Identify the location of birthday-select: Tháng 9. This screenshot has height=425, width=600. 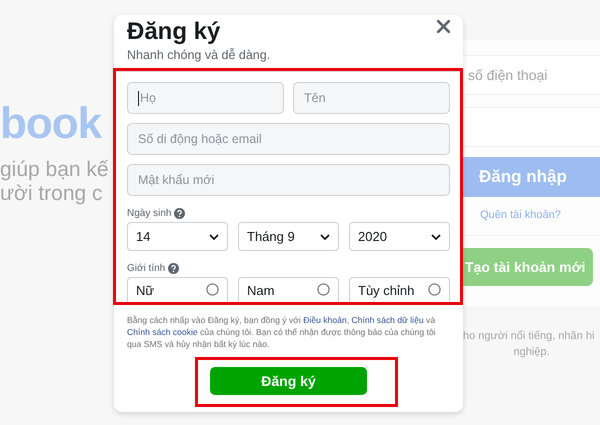
(288, 236).